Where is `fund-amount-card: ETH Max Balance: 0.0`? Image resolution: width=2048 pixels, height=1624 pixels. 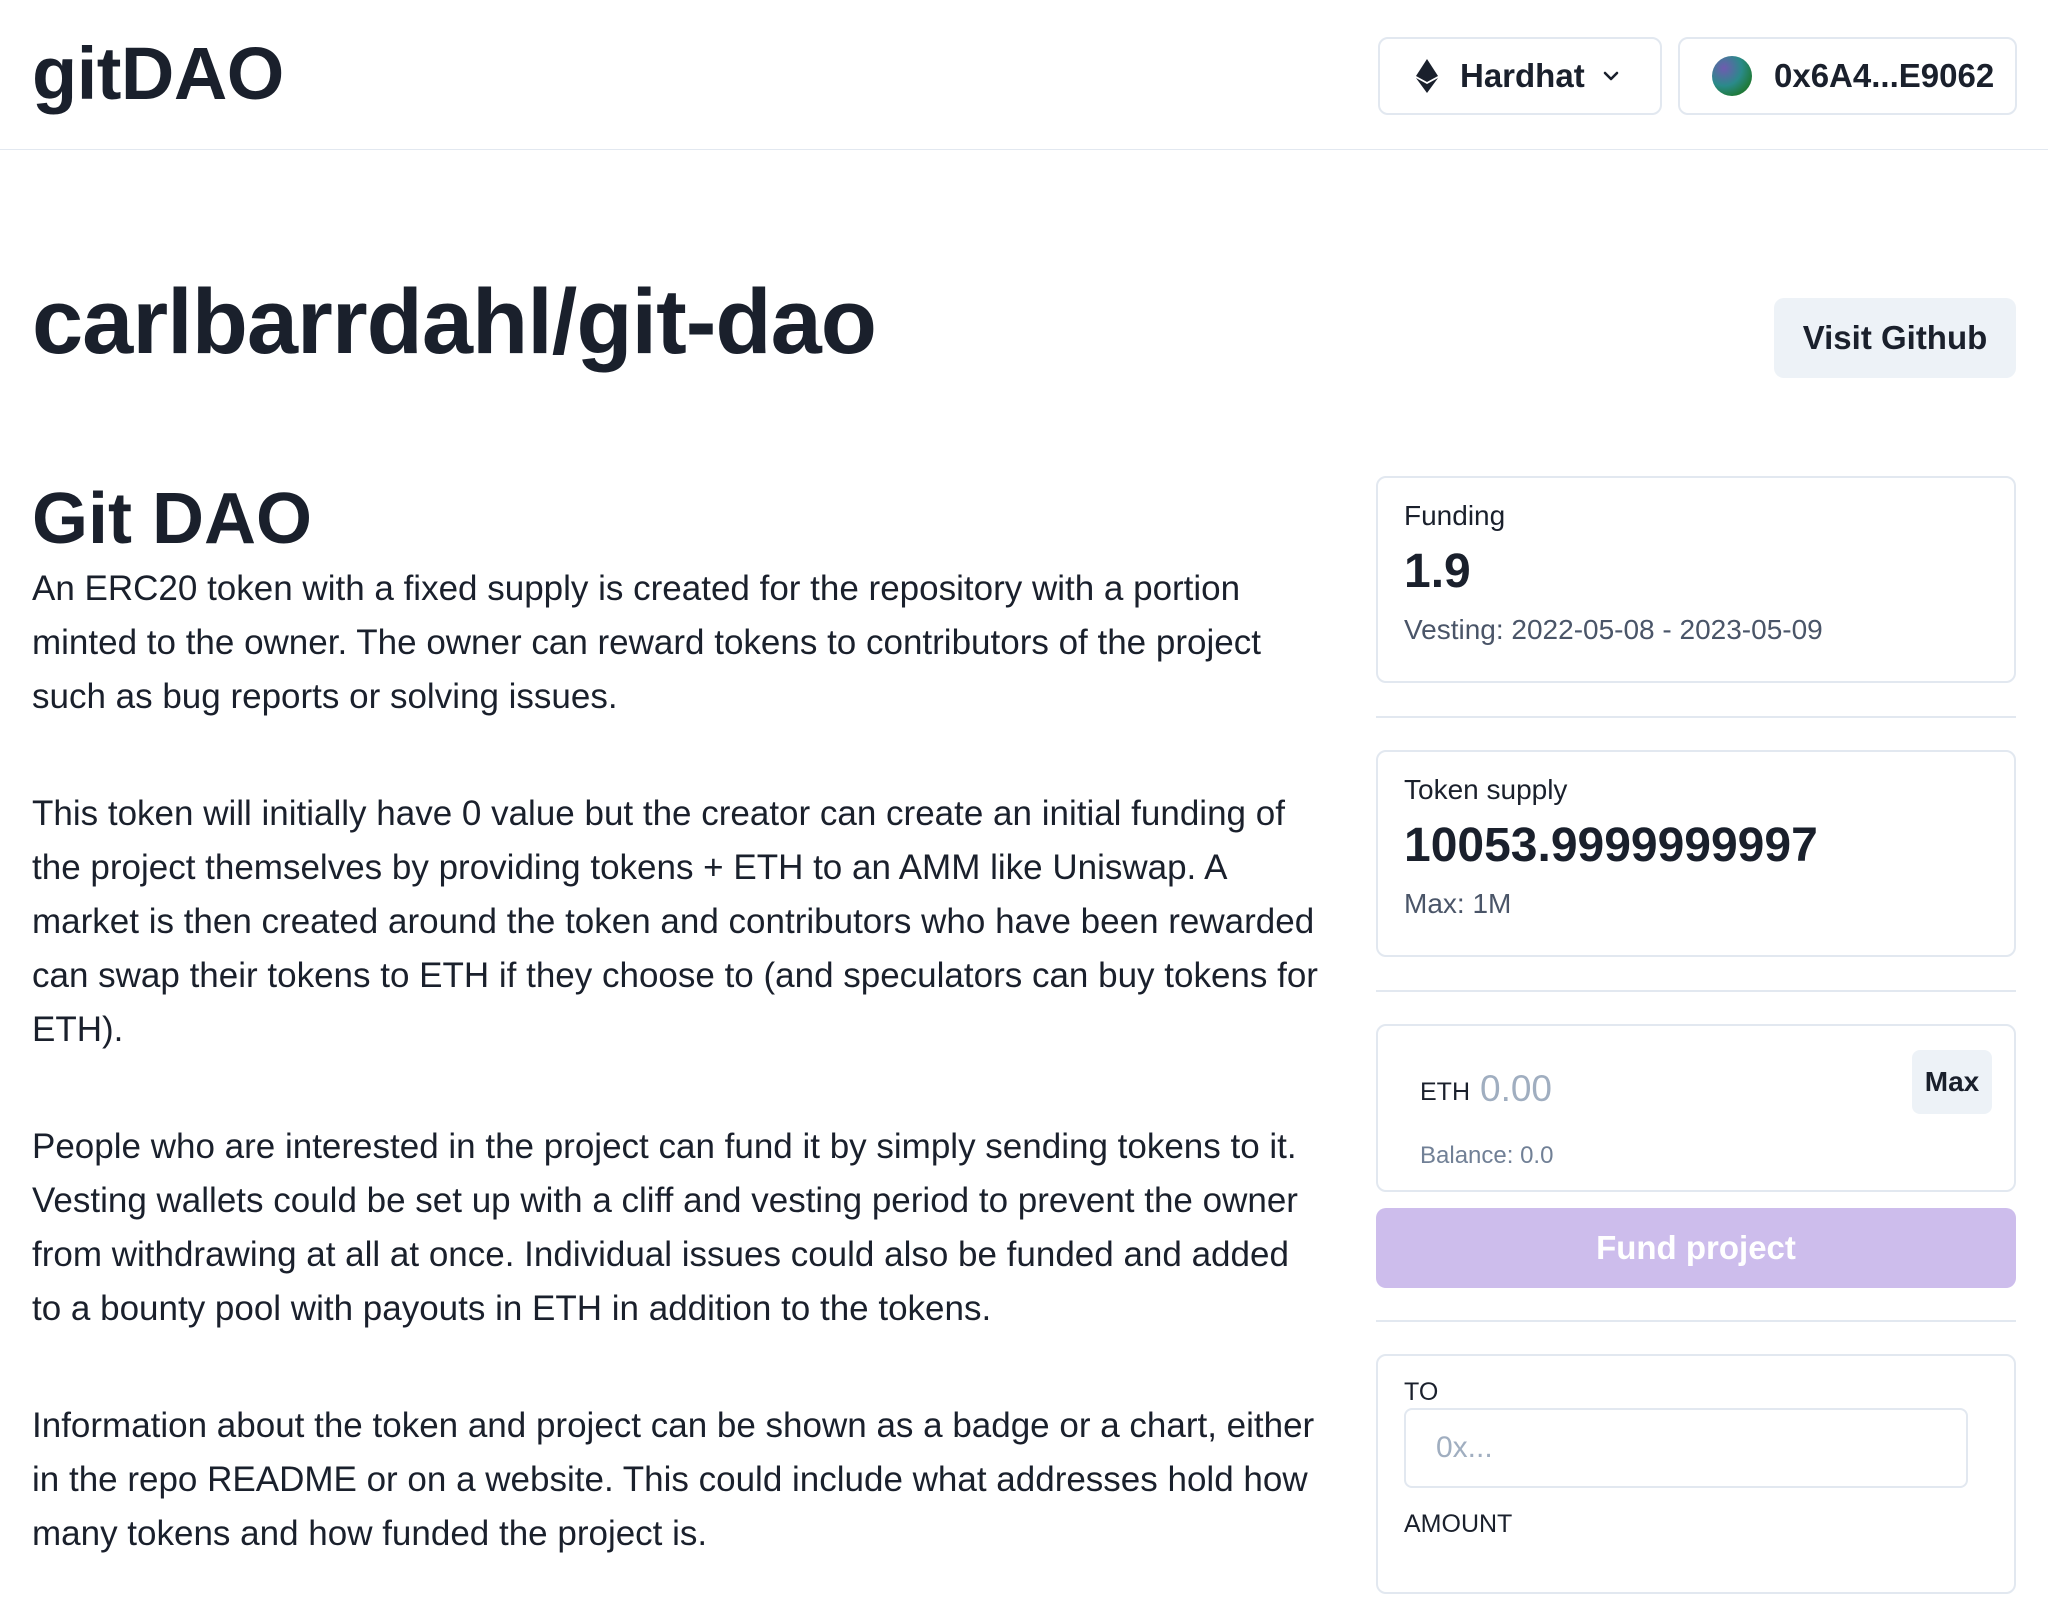 fund-amount-card: ETH Max Balance: 0.0 is located at coordinates (1696, 1108).